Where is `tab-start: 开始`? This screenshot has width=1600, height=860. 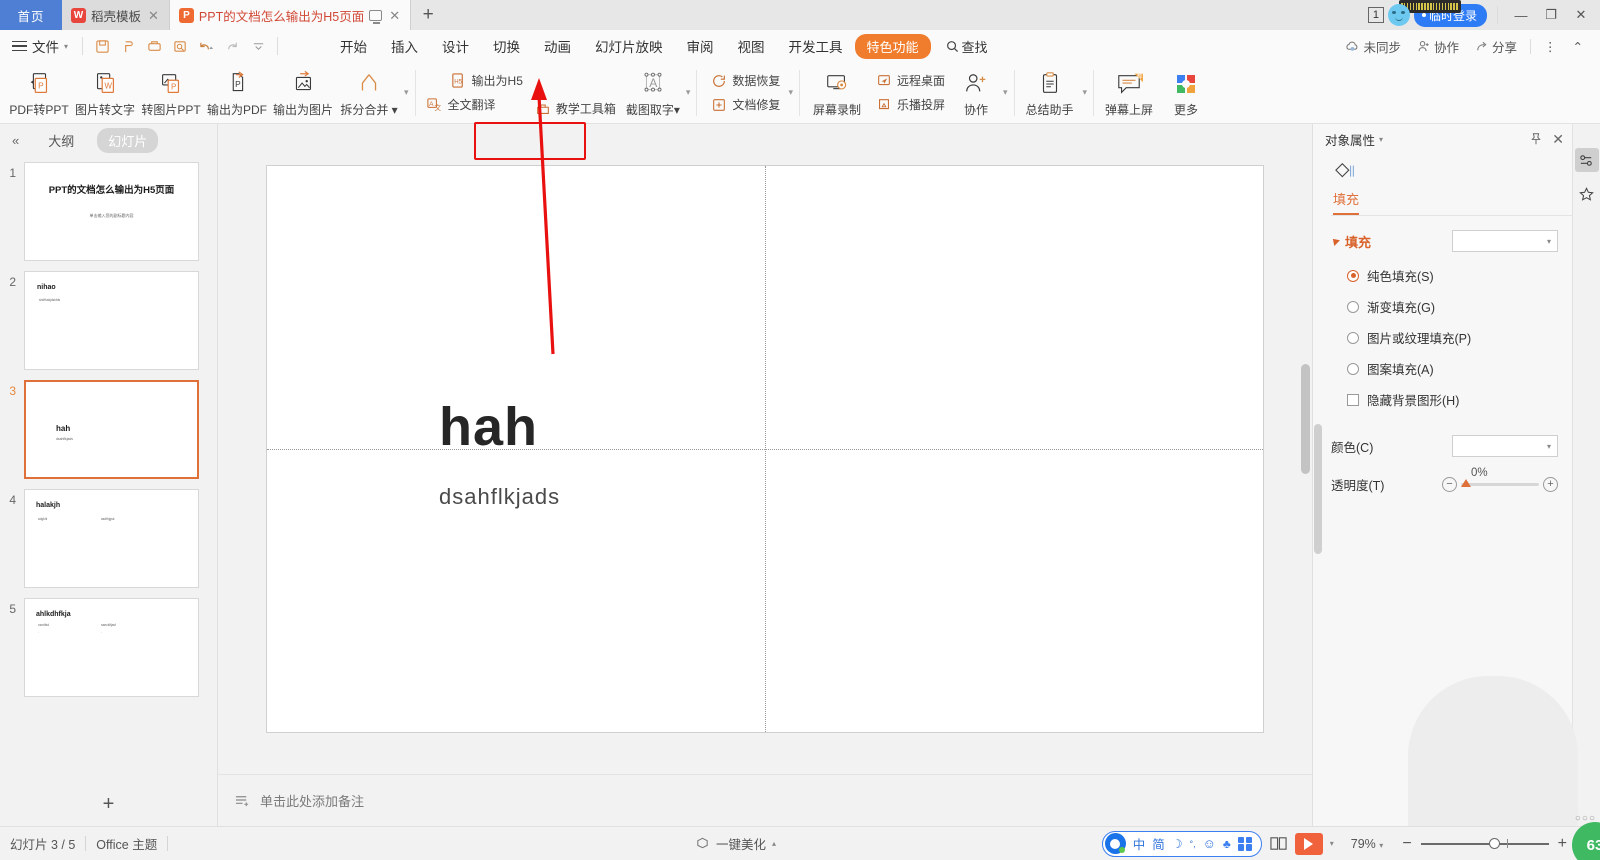
tab-start: 开始 is located at coordinates (353, 46).